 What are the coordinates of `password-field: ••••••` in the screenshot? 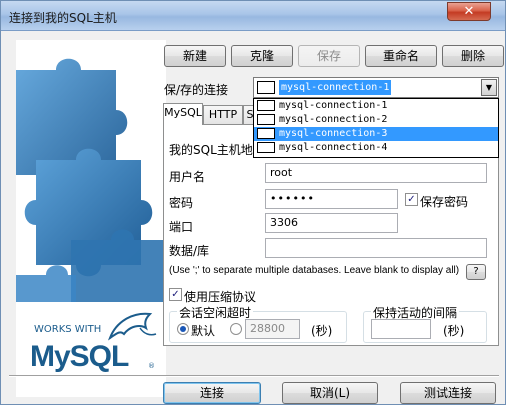 It's located at (331, 199).